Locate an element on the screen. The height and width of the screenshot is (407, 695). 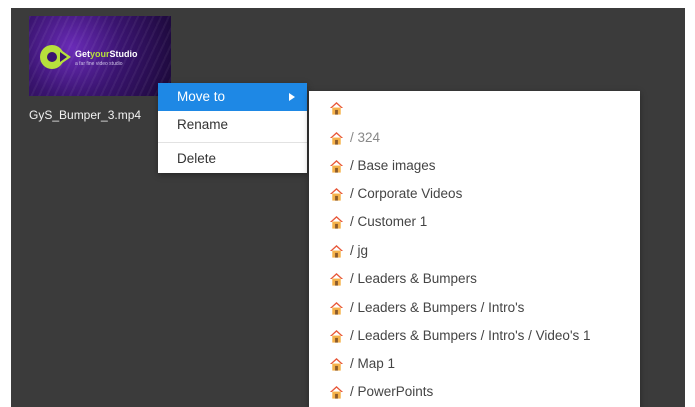
folder-path: / Leaders & Bumpers / Intro's is located at coordinates (437, 307).